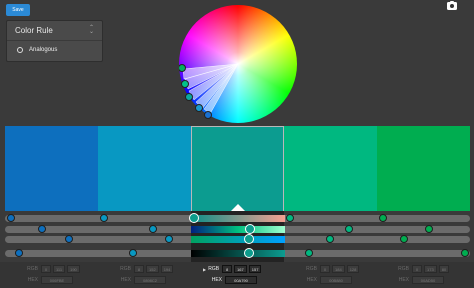 The width and height of the screenshot is (474, 288). Describe the element at coordinates (54, 31) in the screenshot. I see `color-rule-header: Color Rule ⌃ ⌄` at that location.